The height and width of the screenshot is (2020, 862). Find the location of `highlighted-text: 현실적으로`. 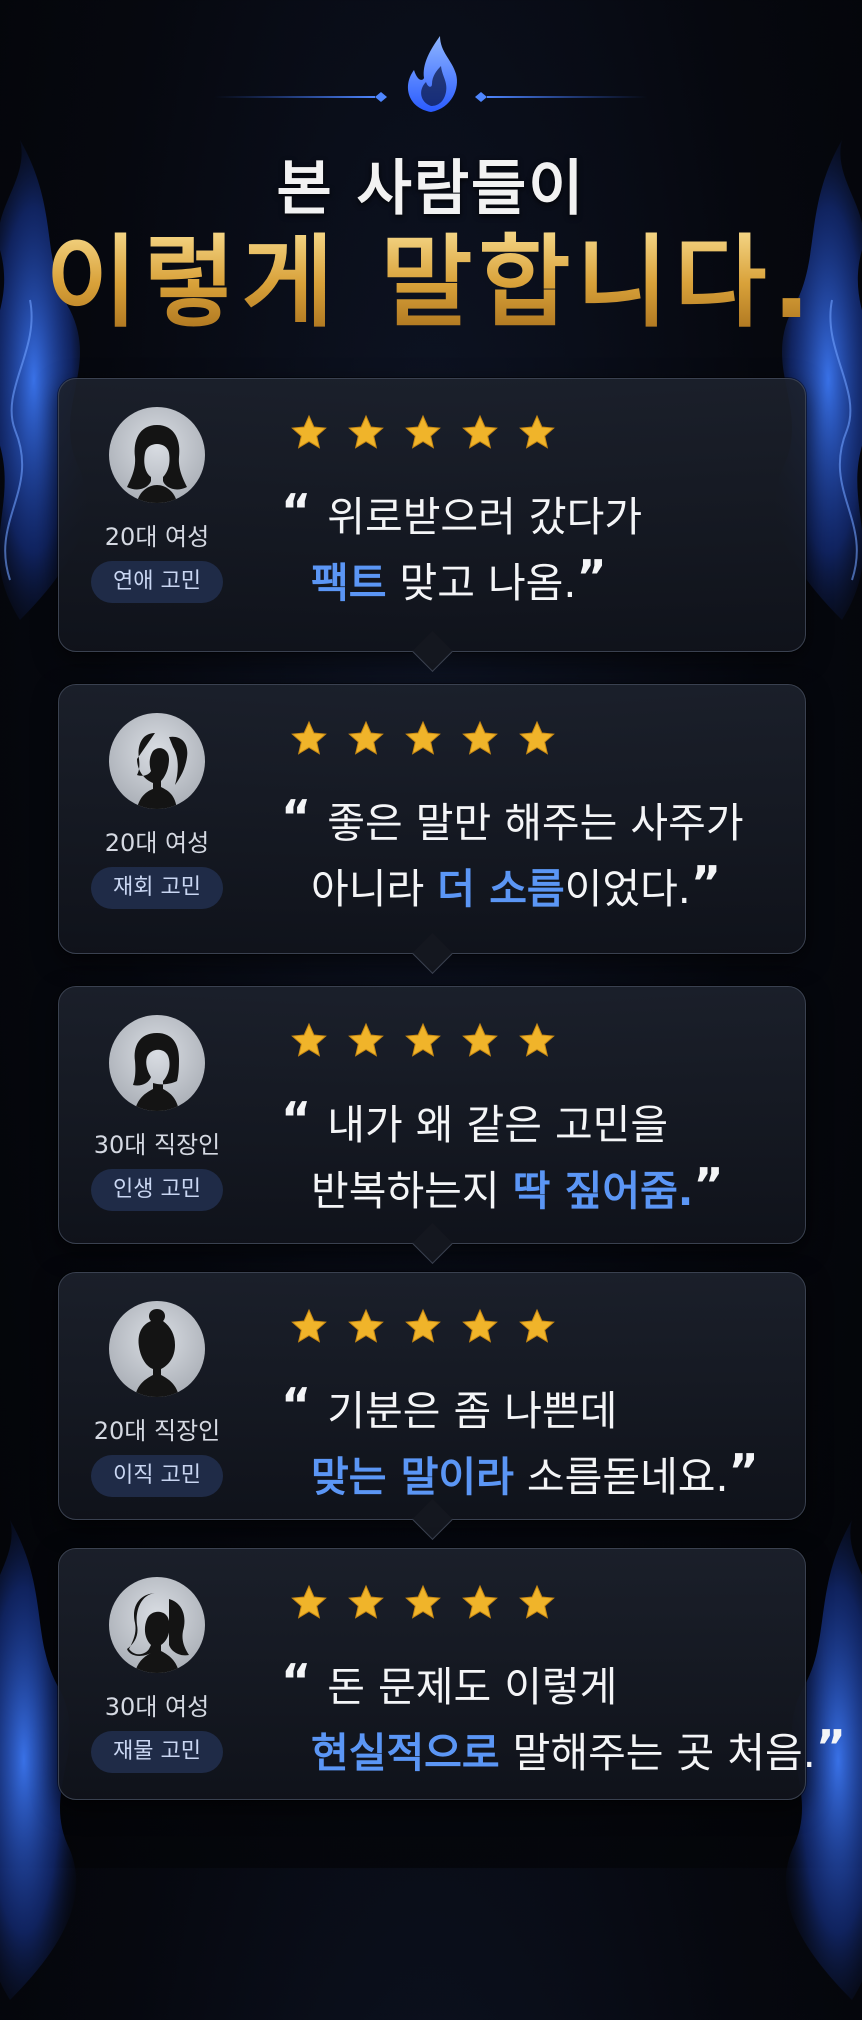

highlighted-text: 현실적으로 is located at coordinates (405, 1753).